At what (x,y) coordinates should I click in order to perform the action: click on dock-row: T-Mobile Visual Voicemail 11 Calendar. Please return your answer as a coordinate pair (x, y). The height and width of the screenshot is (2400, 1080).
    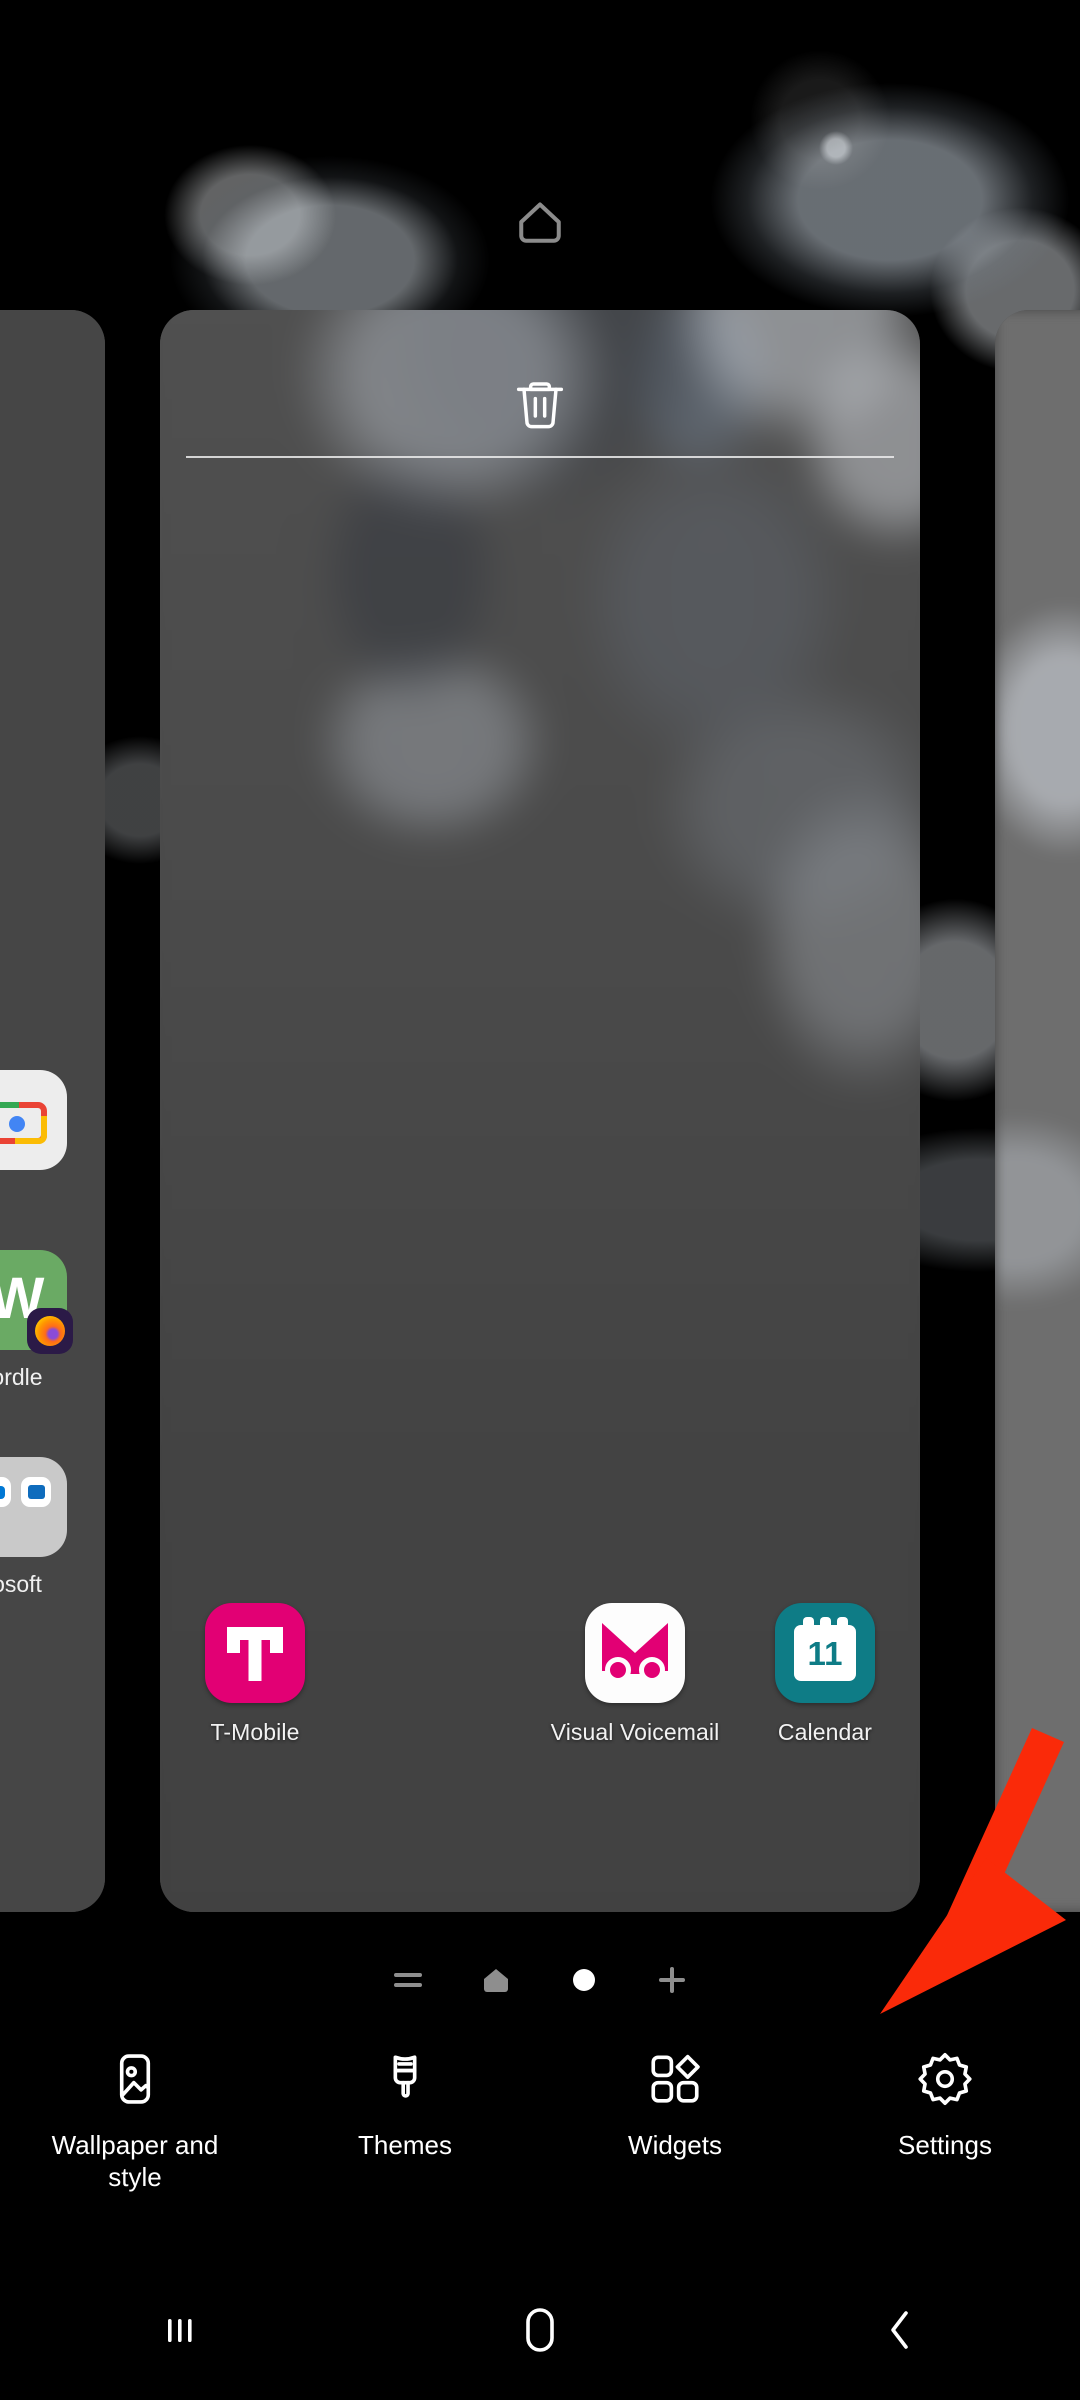
    Looking at the image, I should click on (540, 1674).